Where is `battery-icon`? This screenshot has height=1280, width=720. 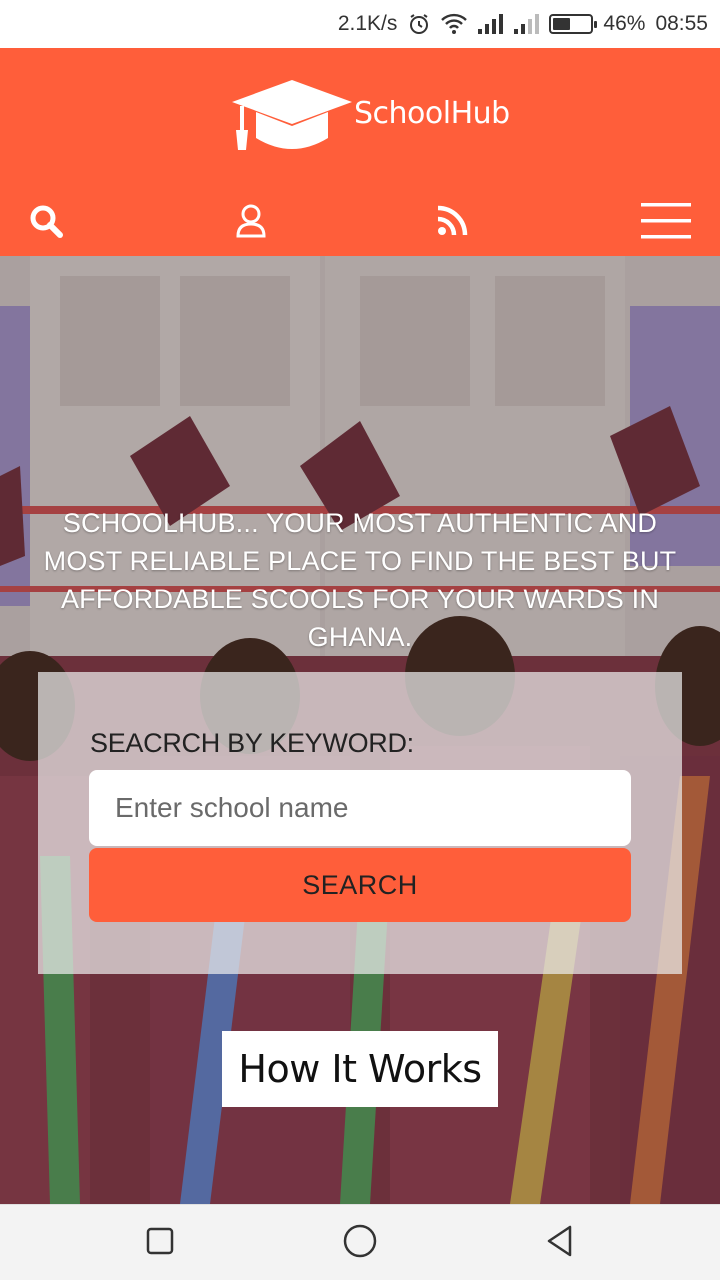 battery-icon is located at coordinates (573, 24).